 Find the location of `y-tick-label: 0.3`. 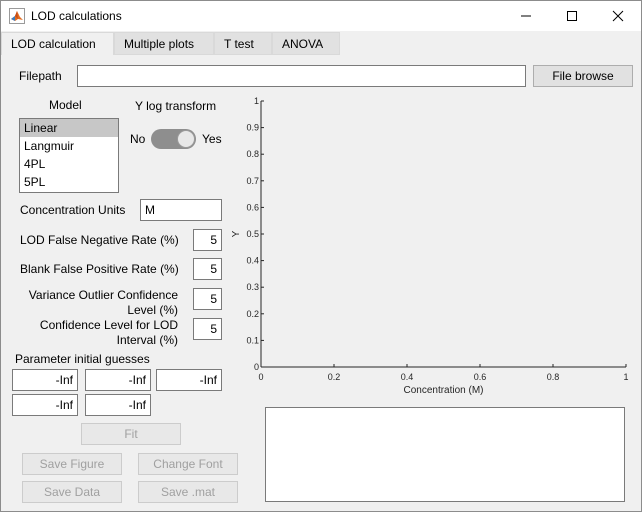

y-tick-label: 0.3 is located at coordinates (252, 287).